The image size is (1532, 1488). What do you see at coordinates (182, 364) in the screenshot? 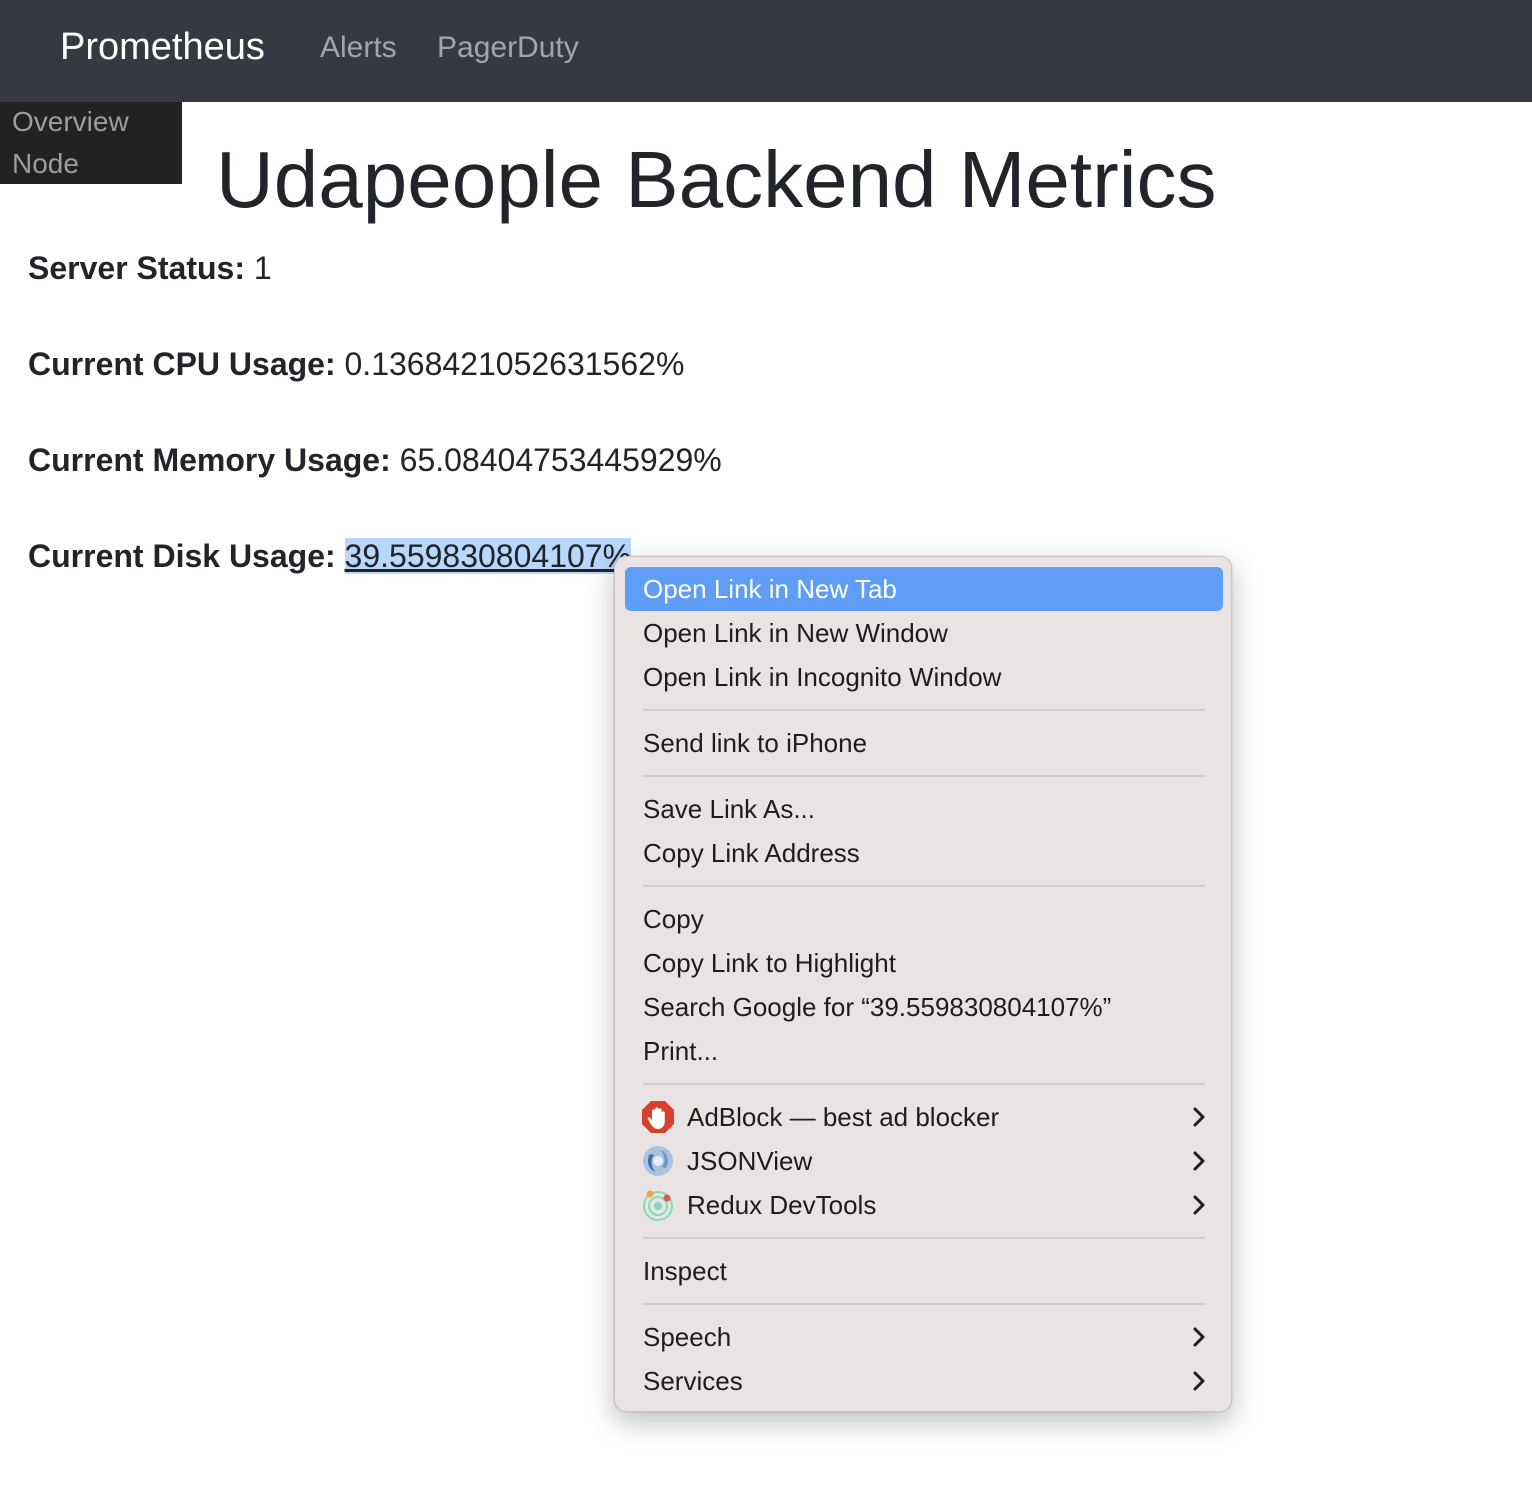
I see `metric-label: Current CPU Usage:` at bounding box center [182, 364].